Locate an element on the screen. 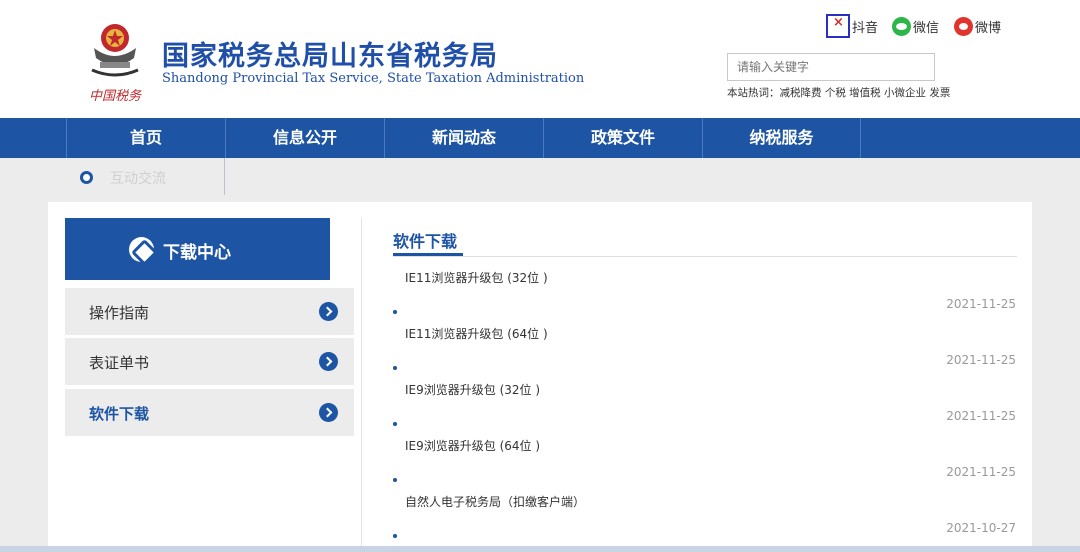  breadcrumb-divider is located at coordinates (224, 176).